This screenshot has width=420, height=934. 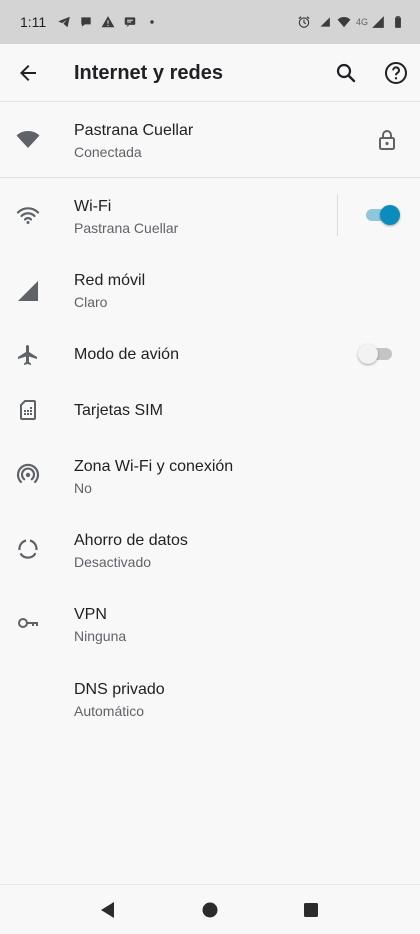 What do you see at coordinates (210, 698) in the screenshot?
I see `settings-item-private-dns: DNS privado Automático` at bounding box center [210, 698].